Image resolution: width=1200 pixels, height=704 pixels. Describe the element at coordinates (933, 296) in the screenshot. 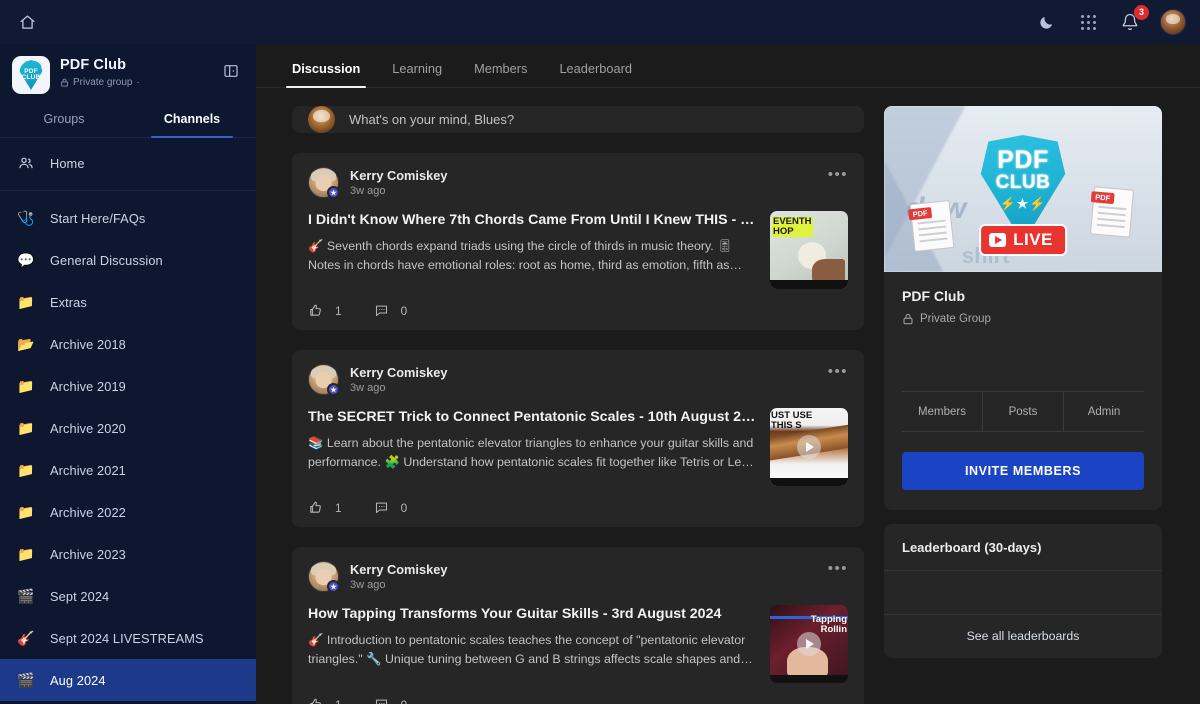

I see `group-name: PDF Club` at that location.